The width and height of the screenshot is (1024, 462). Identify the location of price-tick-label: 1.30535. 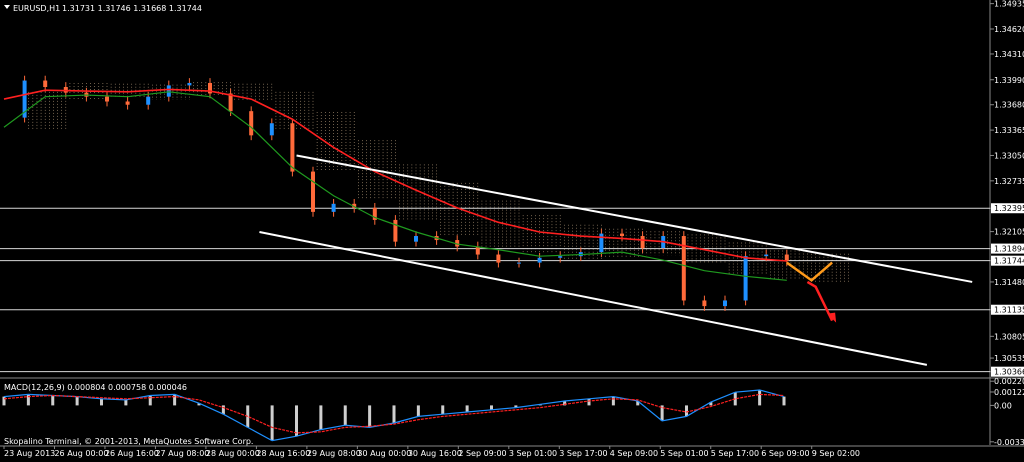
(1009, 358).